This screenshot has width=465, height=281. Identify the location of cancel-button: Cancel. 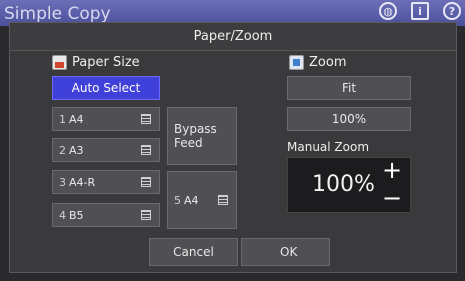
(193, 252).